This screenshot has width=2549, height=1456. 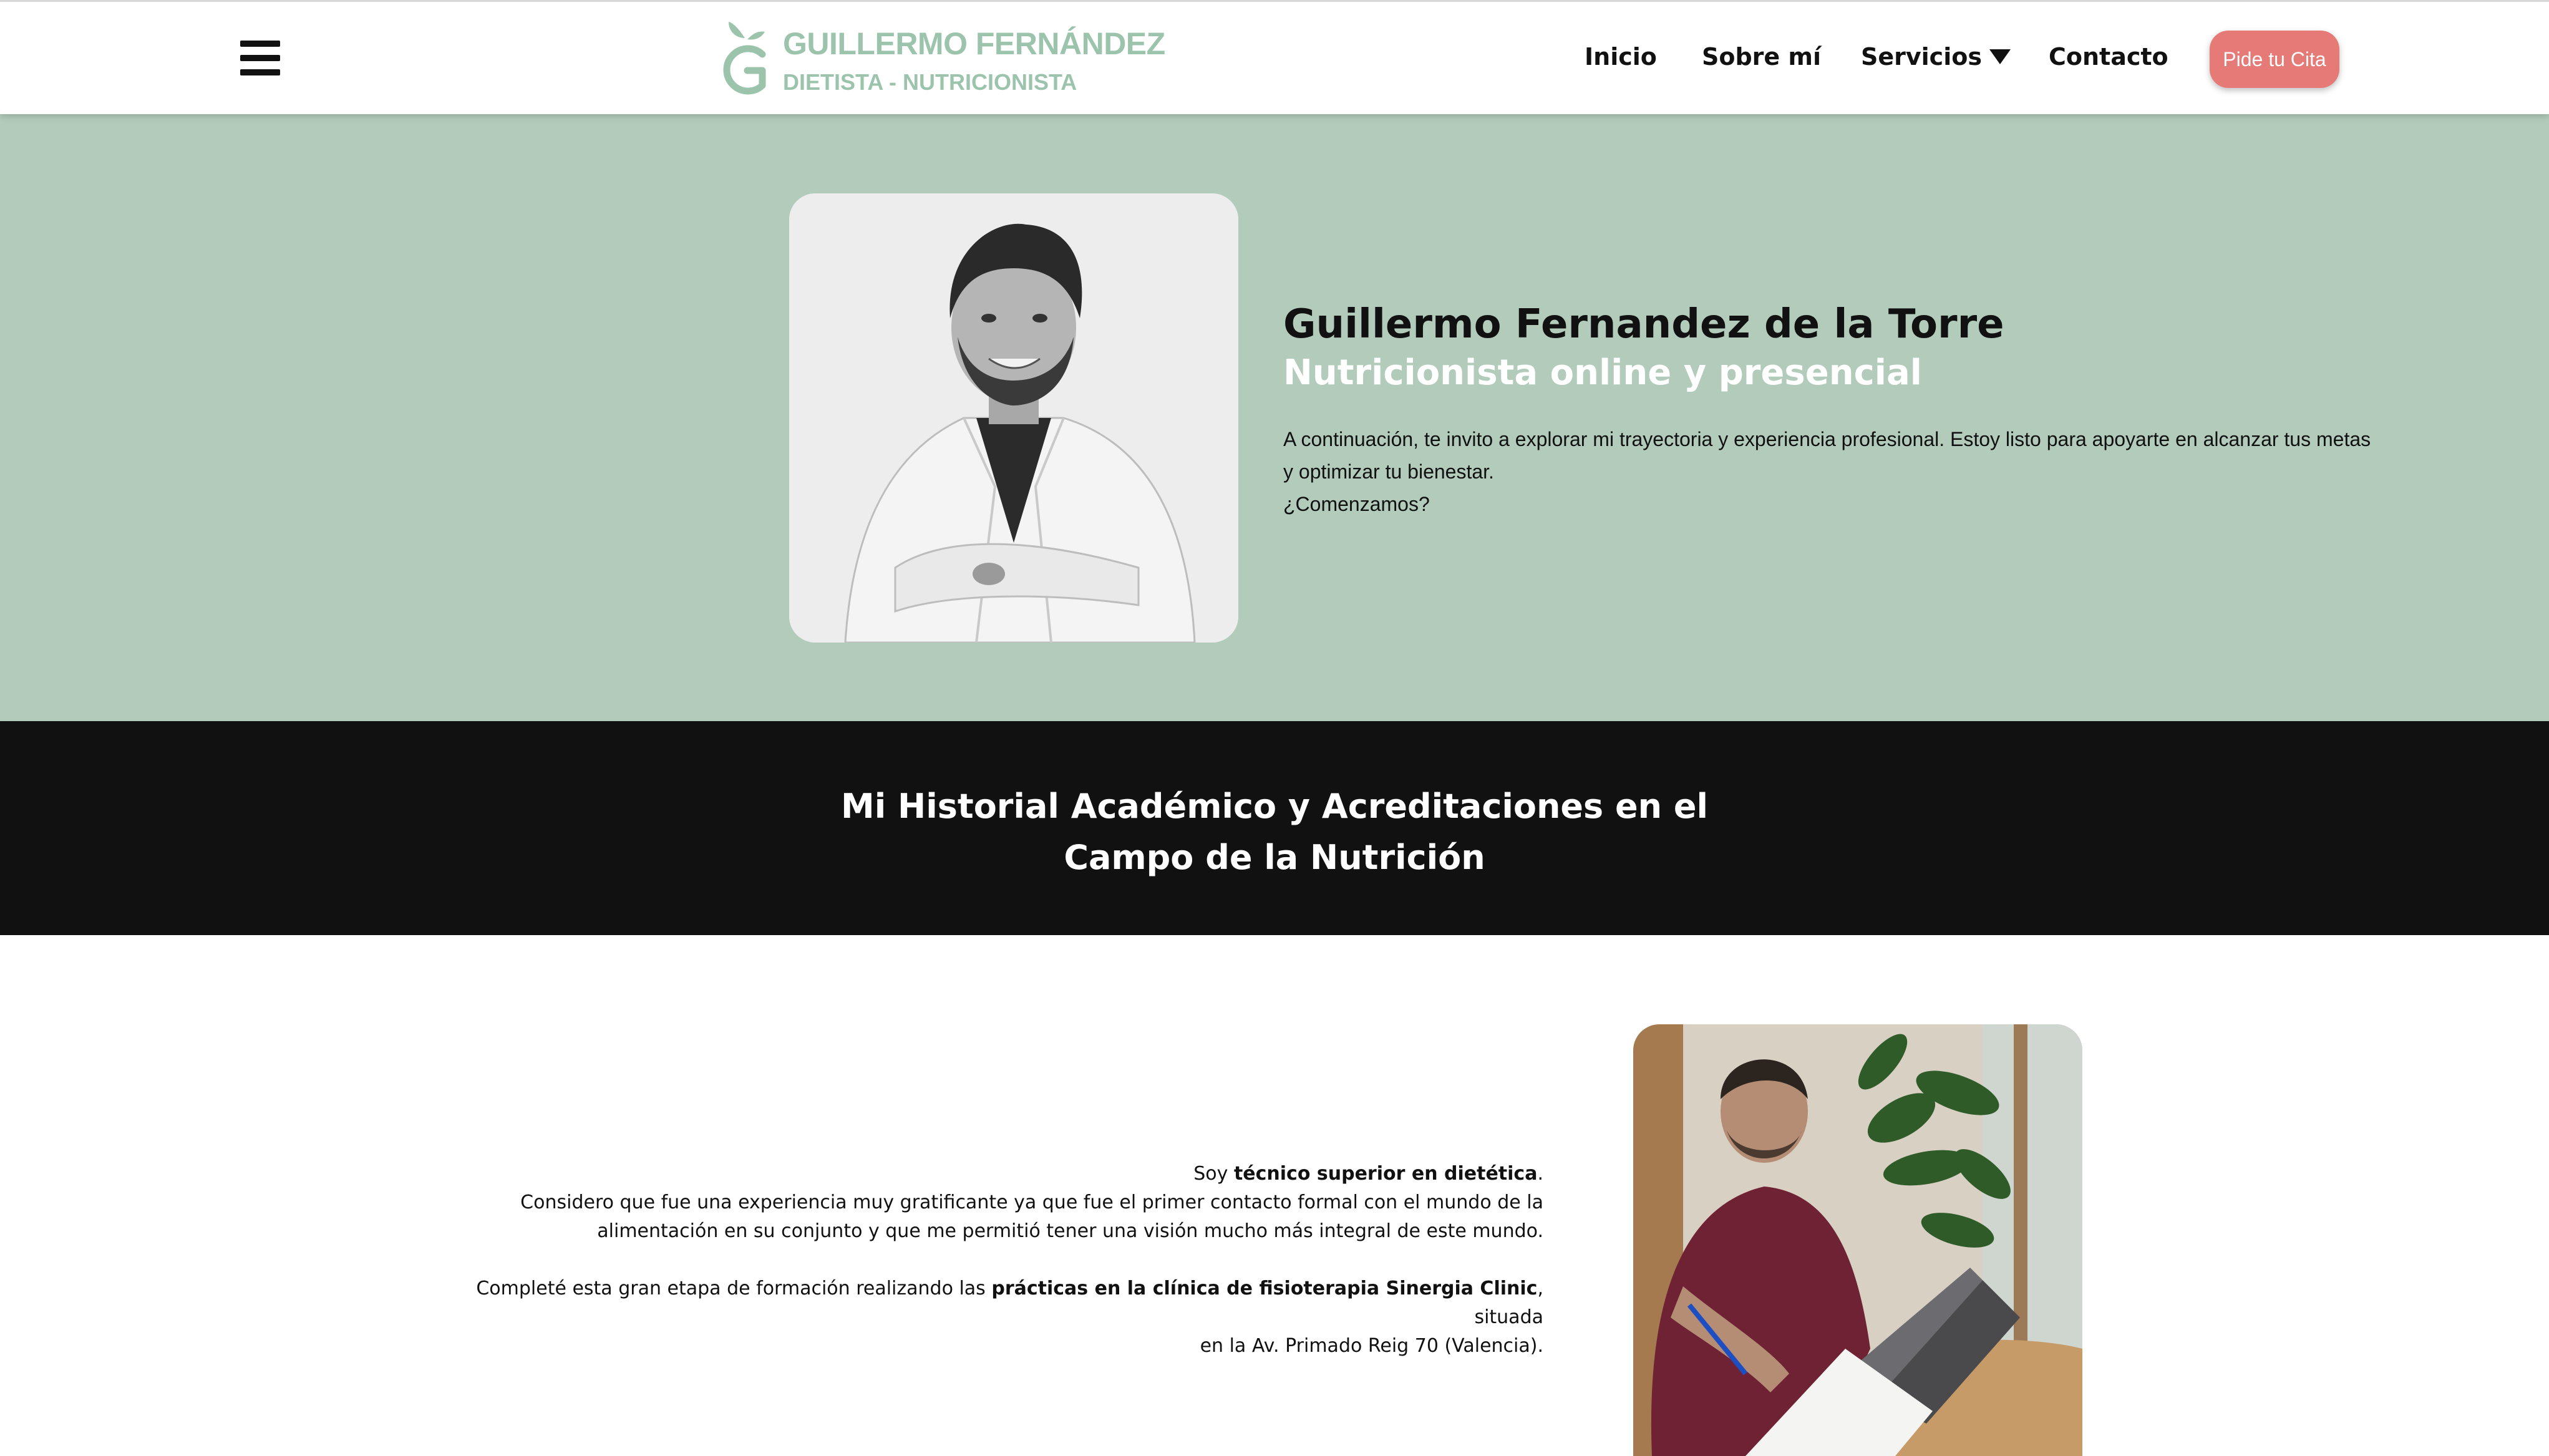 What do you see at coordinates (1921, 57) in the screenshot?
I see `nav-servicios-label: Servicios` at bounding box center [1921, 57].